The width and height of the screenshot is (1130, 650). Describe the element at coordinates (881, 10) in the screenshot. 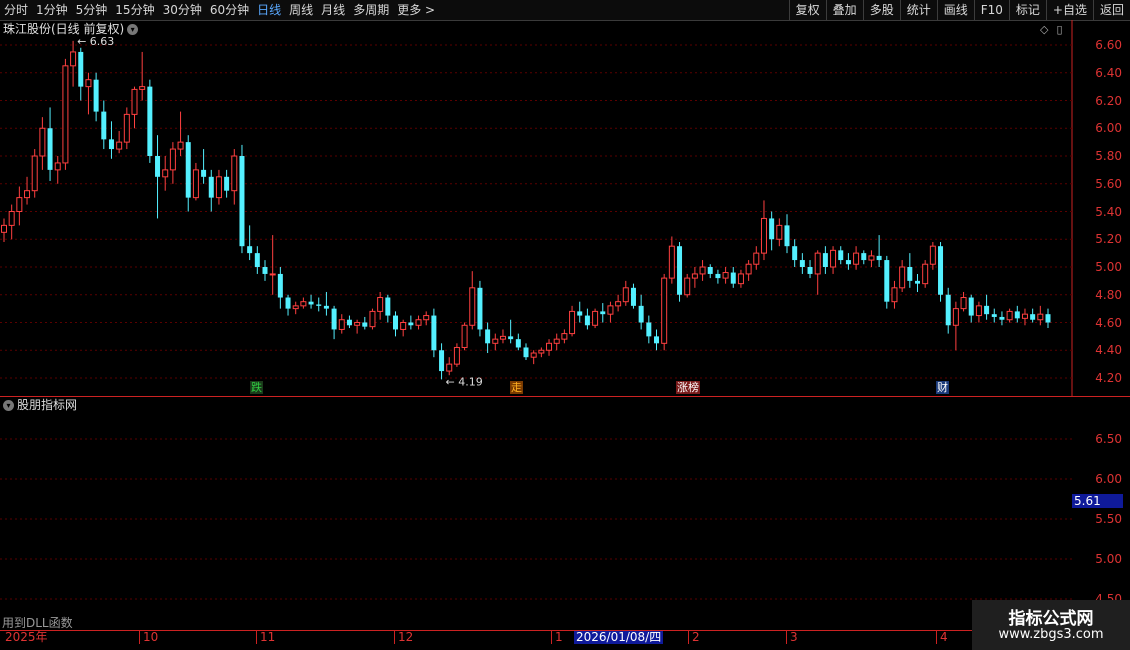

I see `toolbar-button: 多股` at that location.